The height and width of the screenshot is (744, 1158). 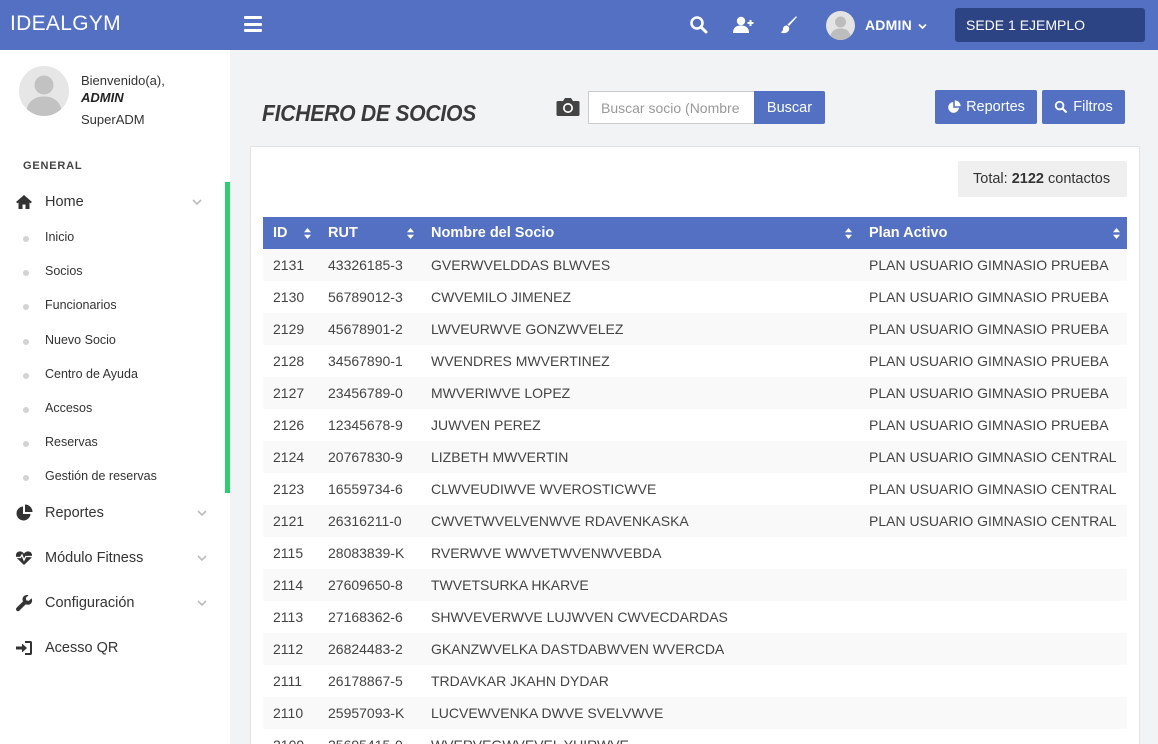 What do you see at coordinates (695, 681) in the screenshot?
I see `table-row: 2111 26178867-5 TRDAVKAR JKAHN DYDAR` at bounding box center [695, 681].